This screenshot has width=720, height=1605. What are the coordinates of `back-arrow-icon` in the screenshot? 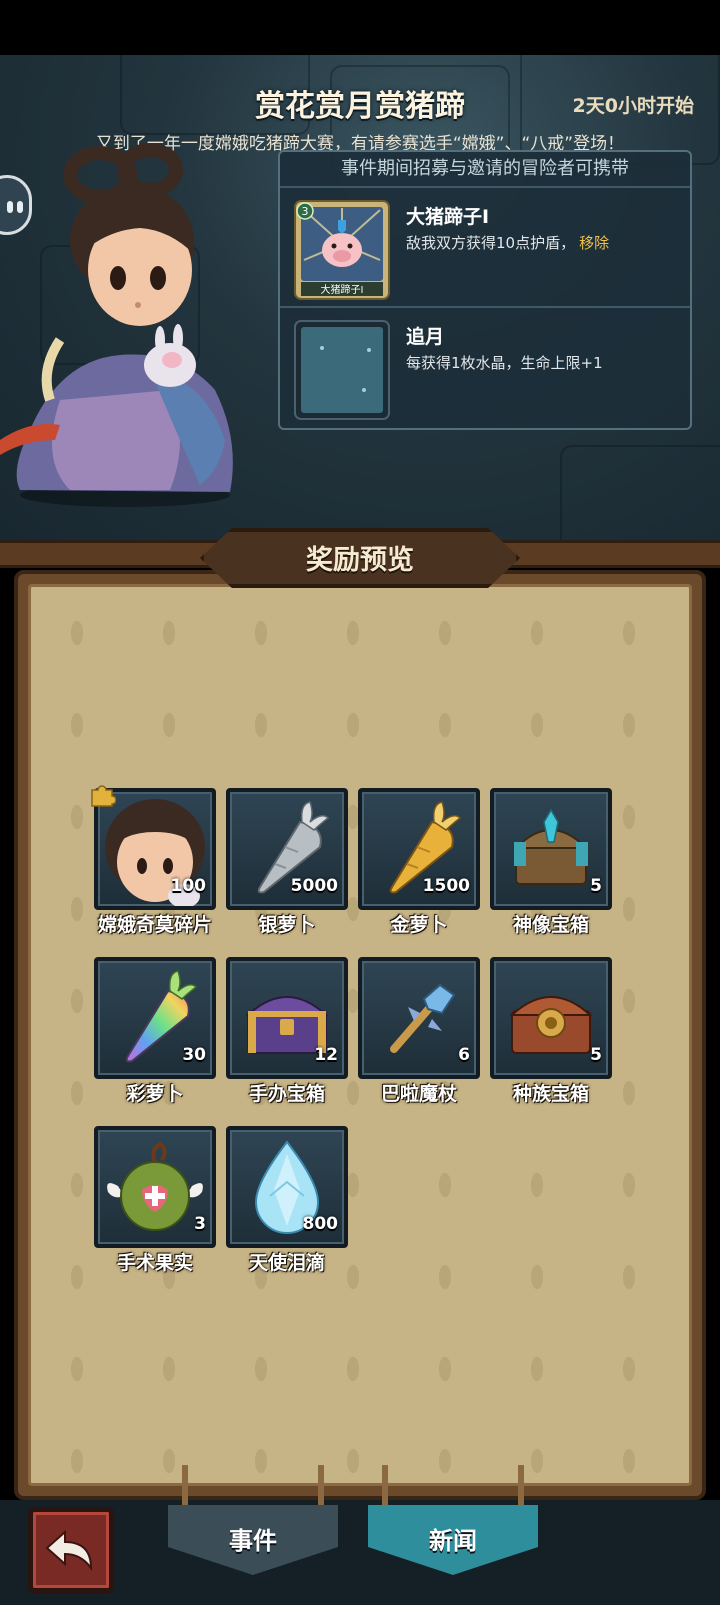 It's located at (69, 1550).